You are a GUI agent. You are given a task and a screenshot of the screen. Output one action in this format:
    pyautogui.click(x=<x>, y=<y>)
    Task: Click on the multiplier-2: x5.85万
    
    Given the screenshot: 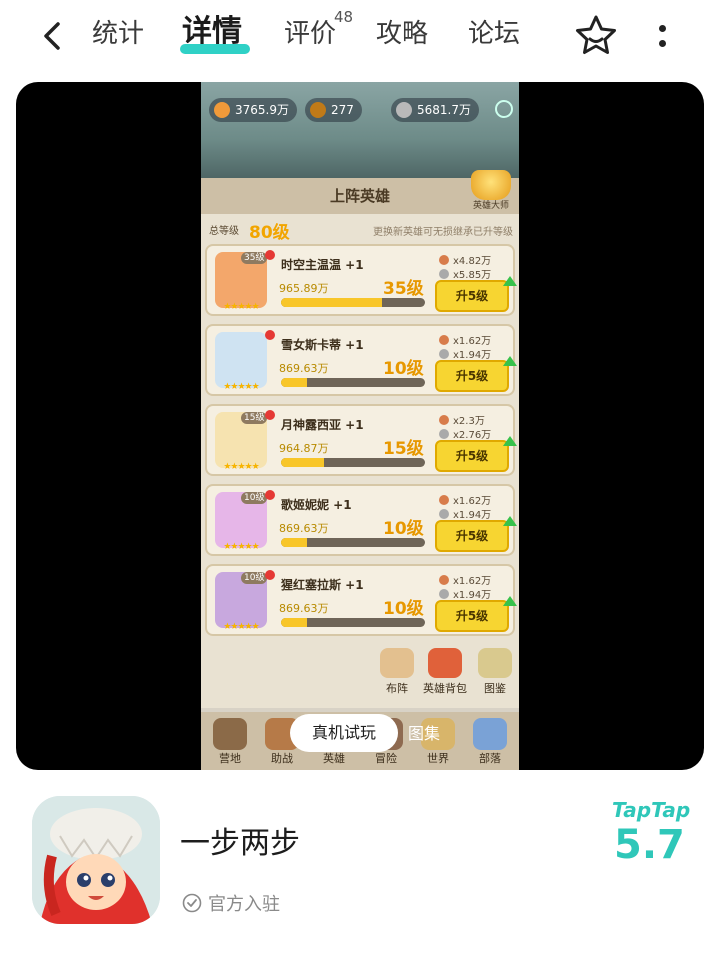 What is the action you would take?
    pyautogui.click(x=465, y=273)
    